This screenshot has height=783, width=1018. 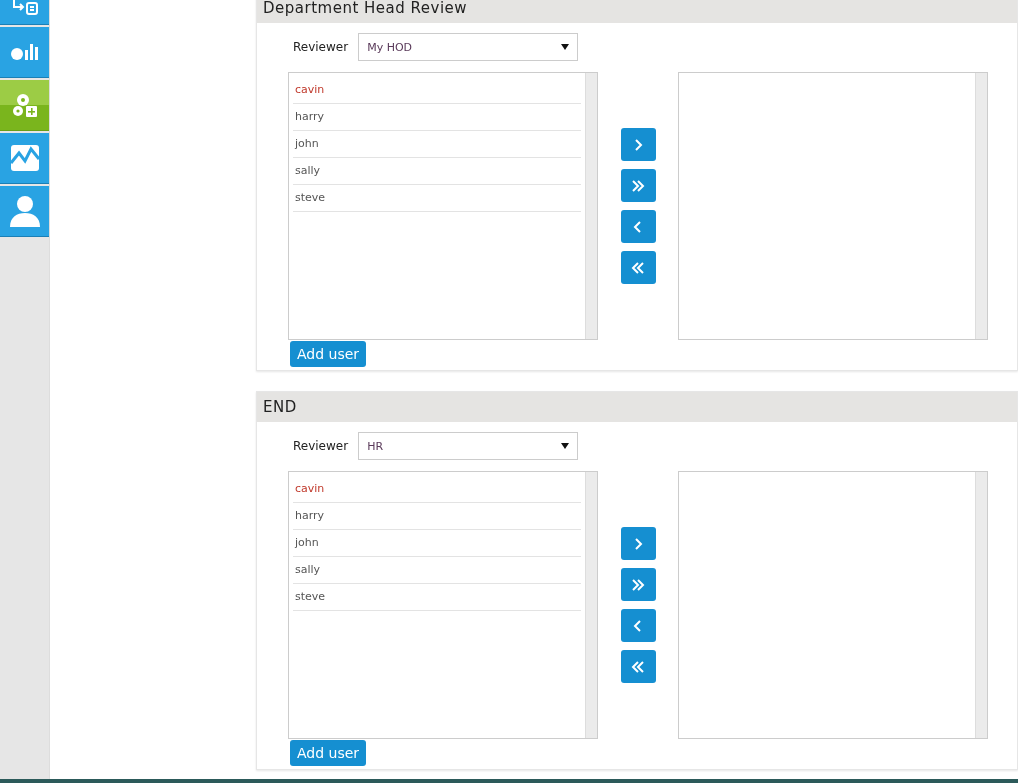 I want to click on reviewer-dropdown: My HOD, so click(x=468, y=47).